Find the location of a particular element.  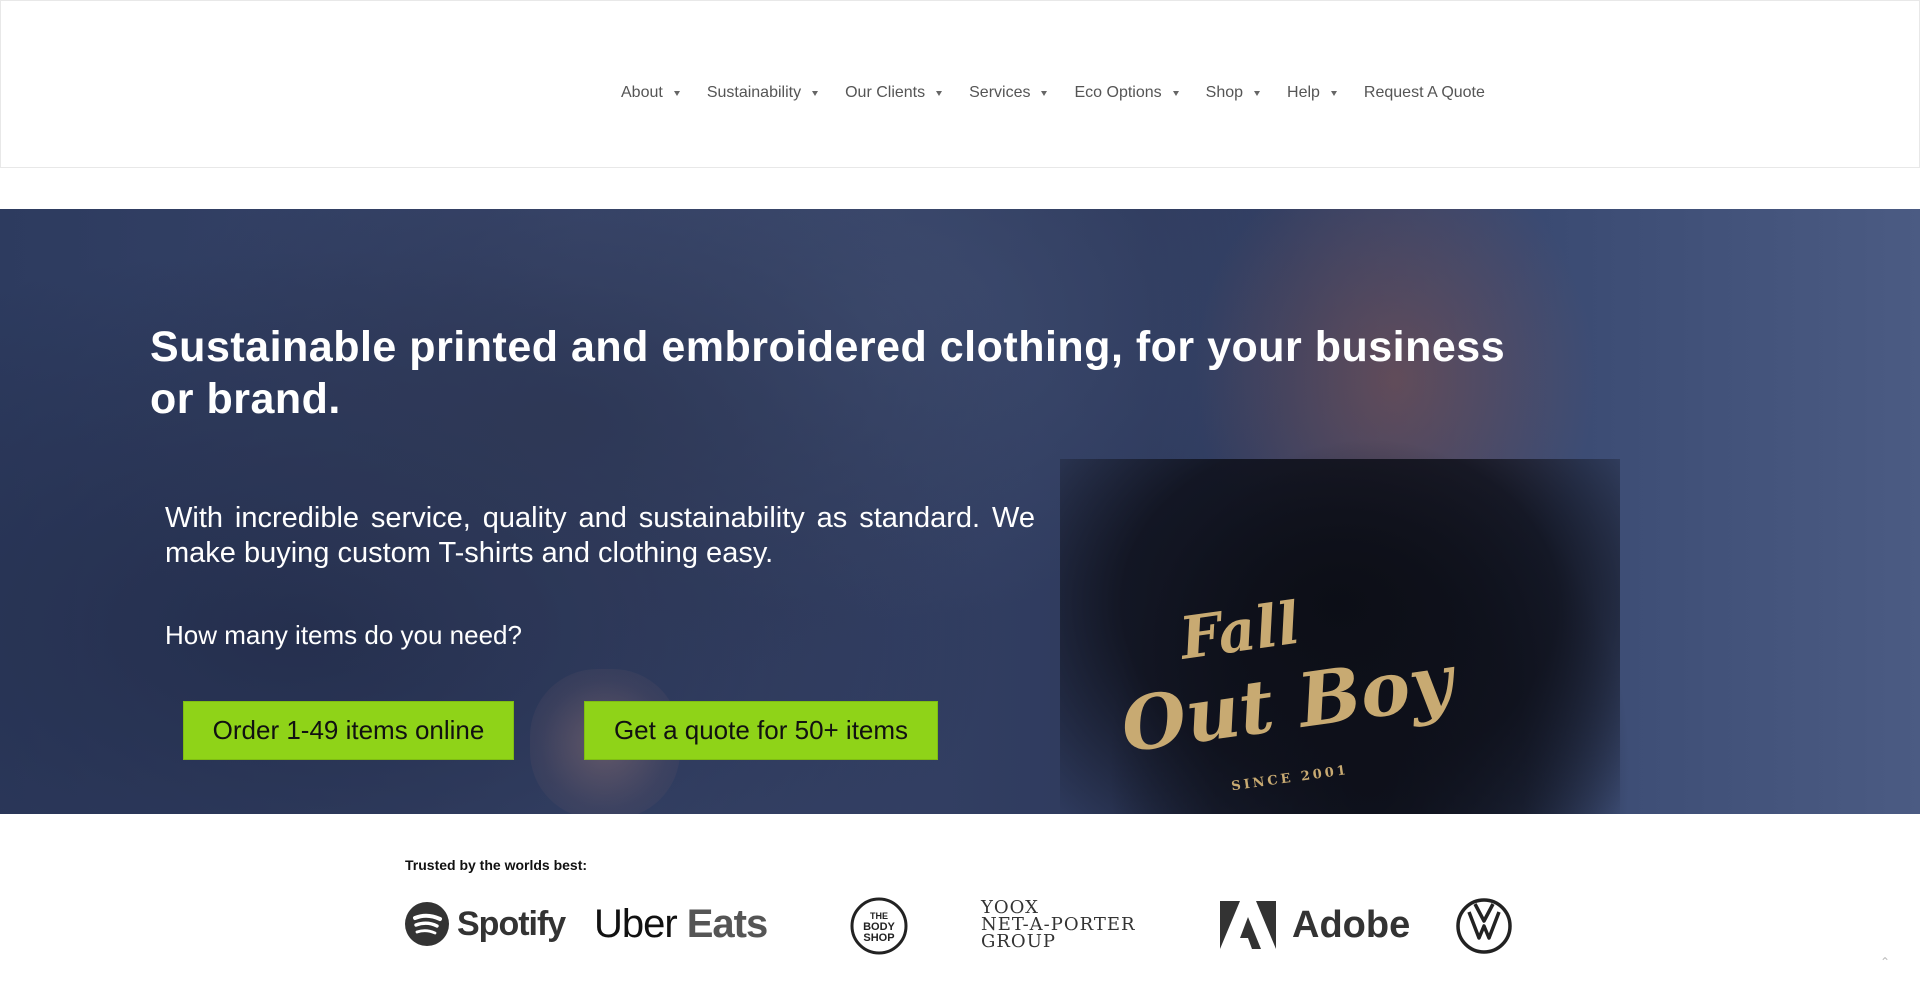

body-shop-badge-icon: THE BODY SHOP is located at coordinates (879, 926).